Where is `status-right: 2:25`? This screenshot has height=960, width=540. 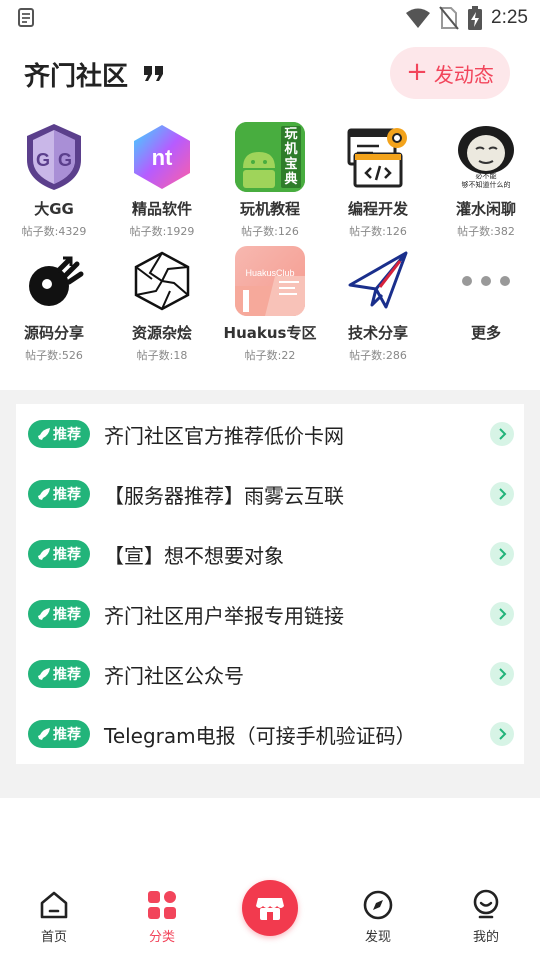
status-right: 2:25 is located at coordinates (466, 18).